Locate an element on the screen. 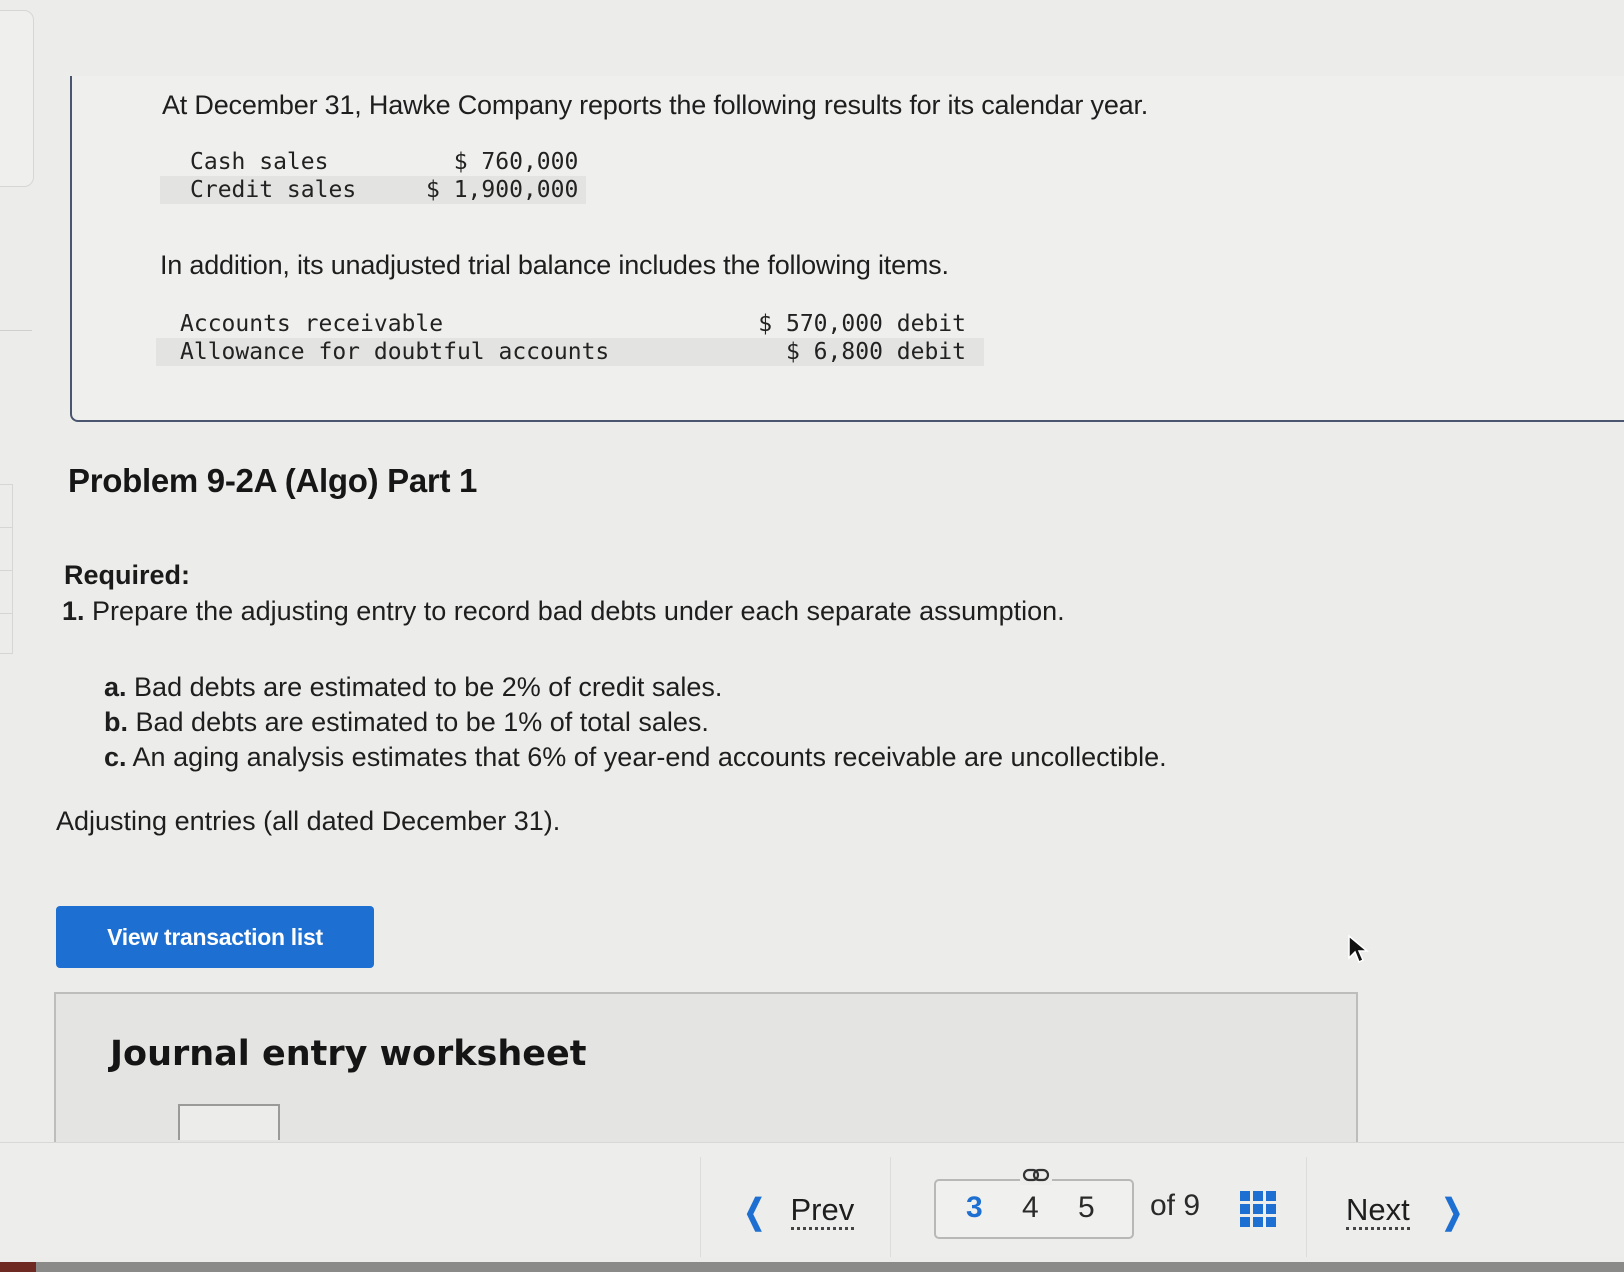  side-panel-table is located at coordinates (6, 569).